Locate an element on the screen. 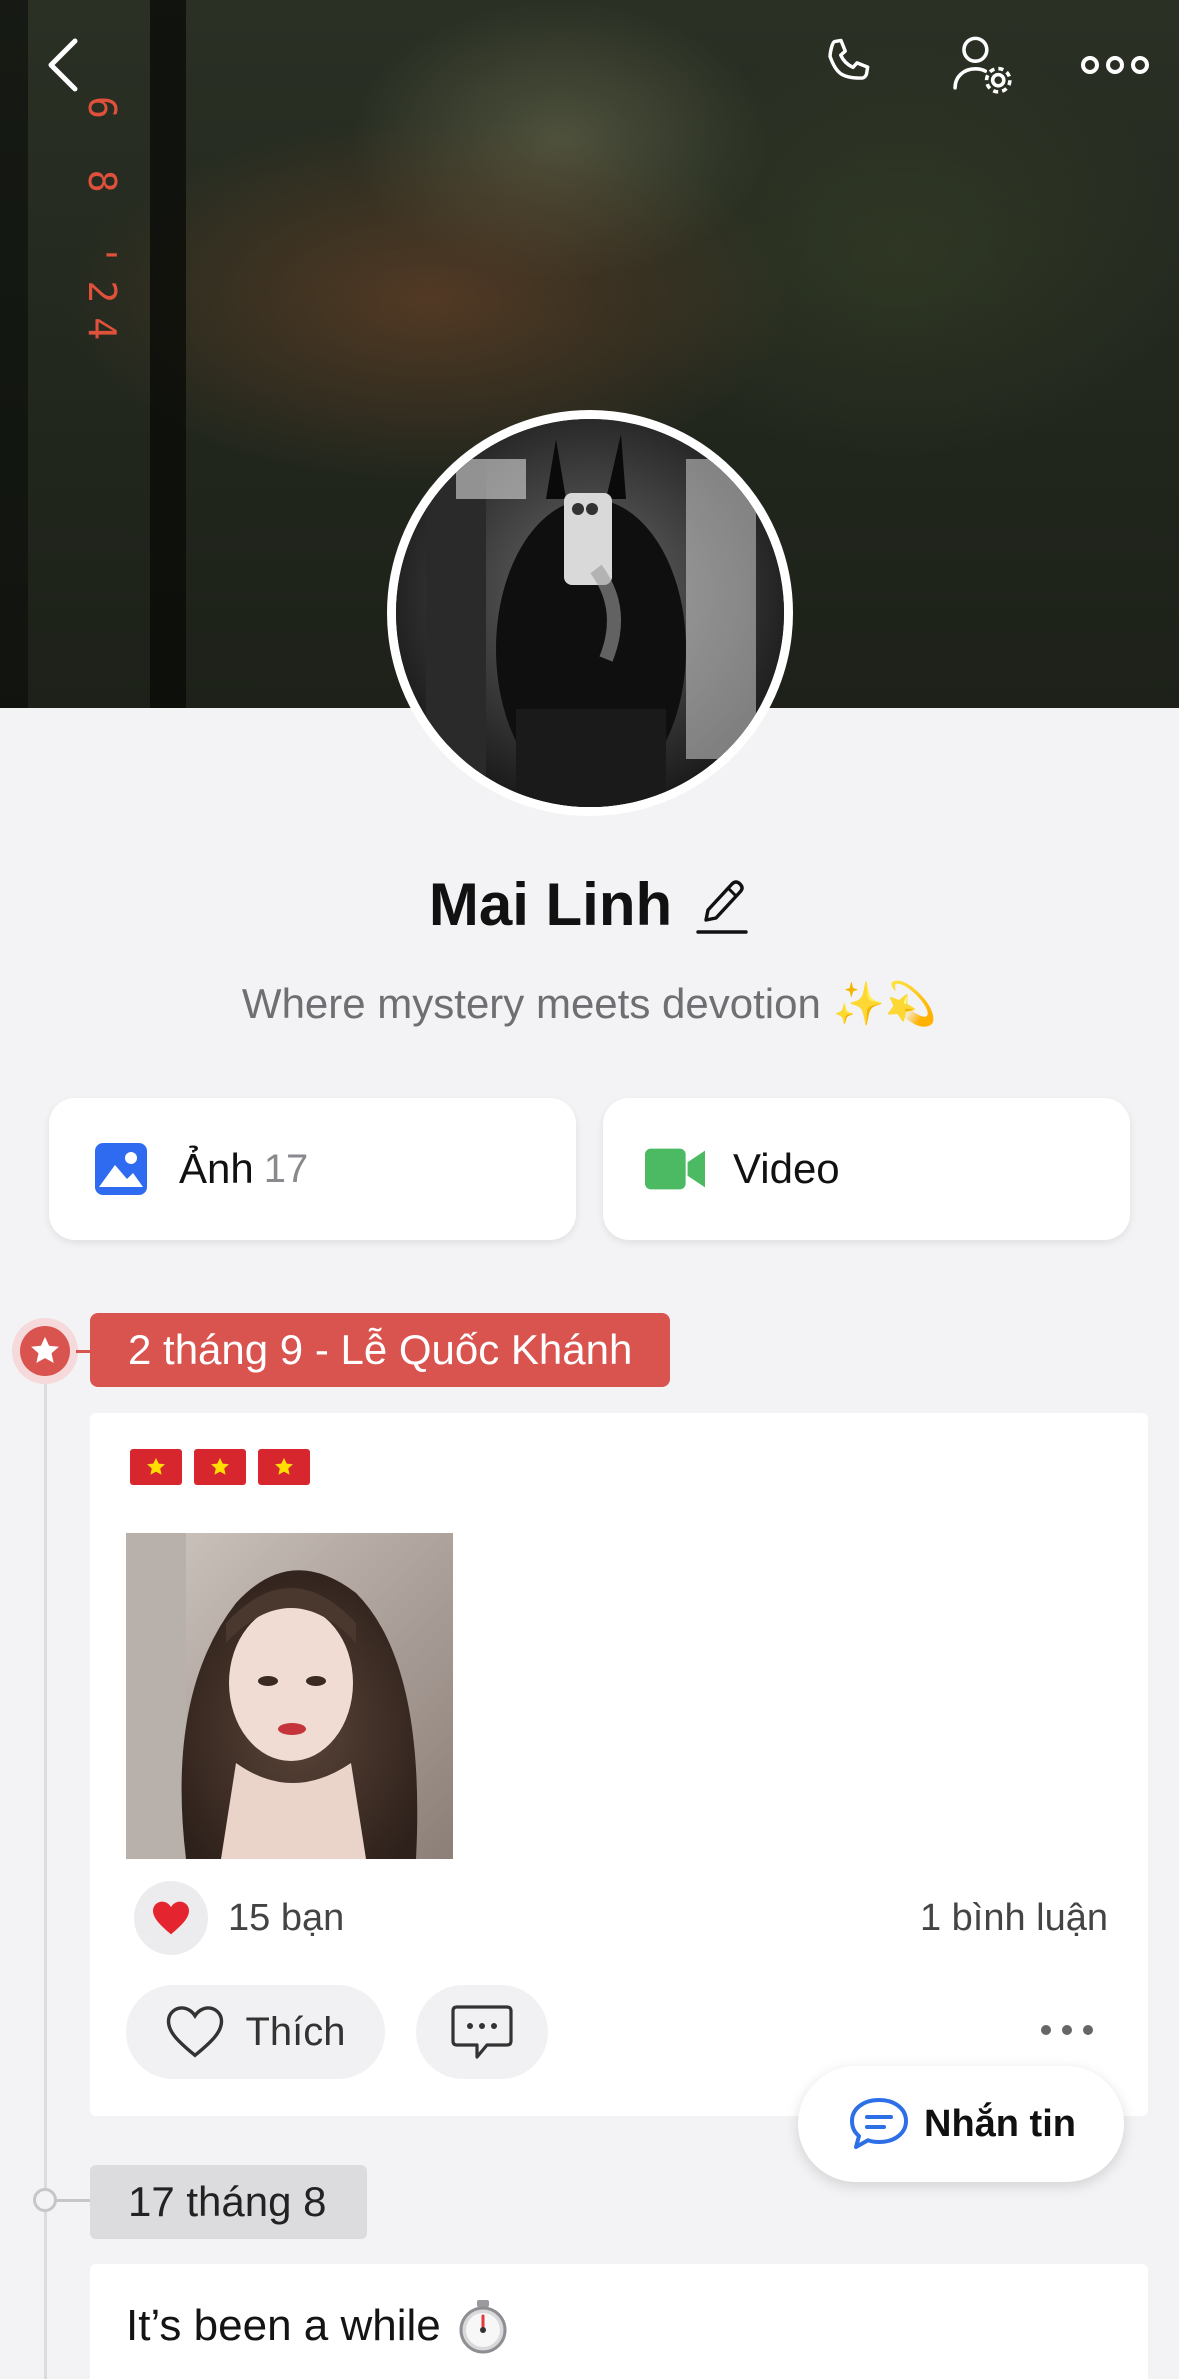  post-photo is located at coordinates (289, 1696).